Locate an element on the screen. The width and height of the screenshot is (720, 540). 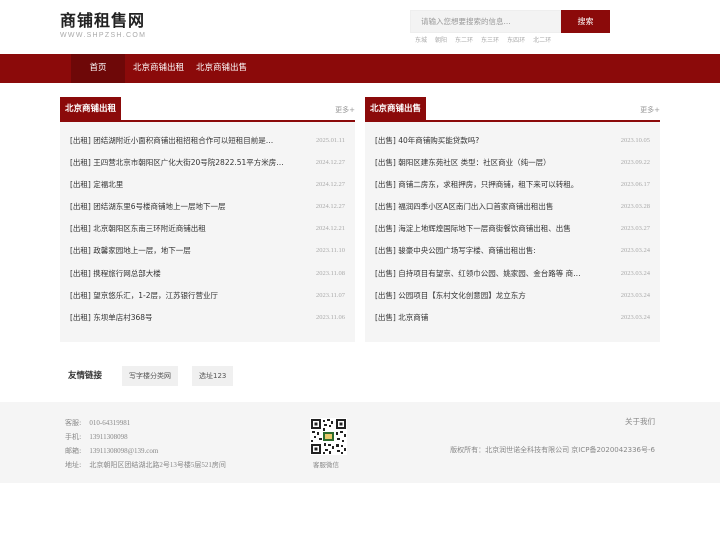
list-item: [出售] 朝阳区建东苑社区 类型：社区商业（纯一层） 2023.09.22 is located at coordinates (512, 163).